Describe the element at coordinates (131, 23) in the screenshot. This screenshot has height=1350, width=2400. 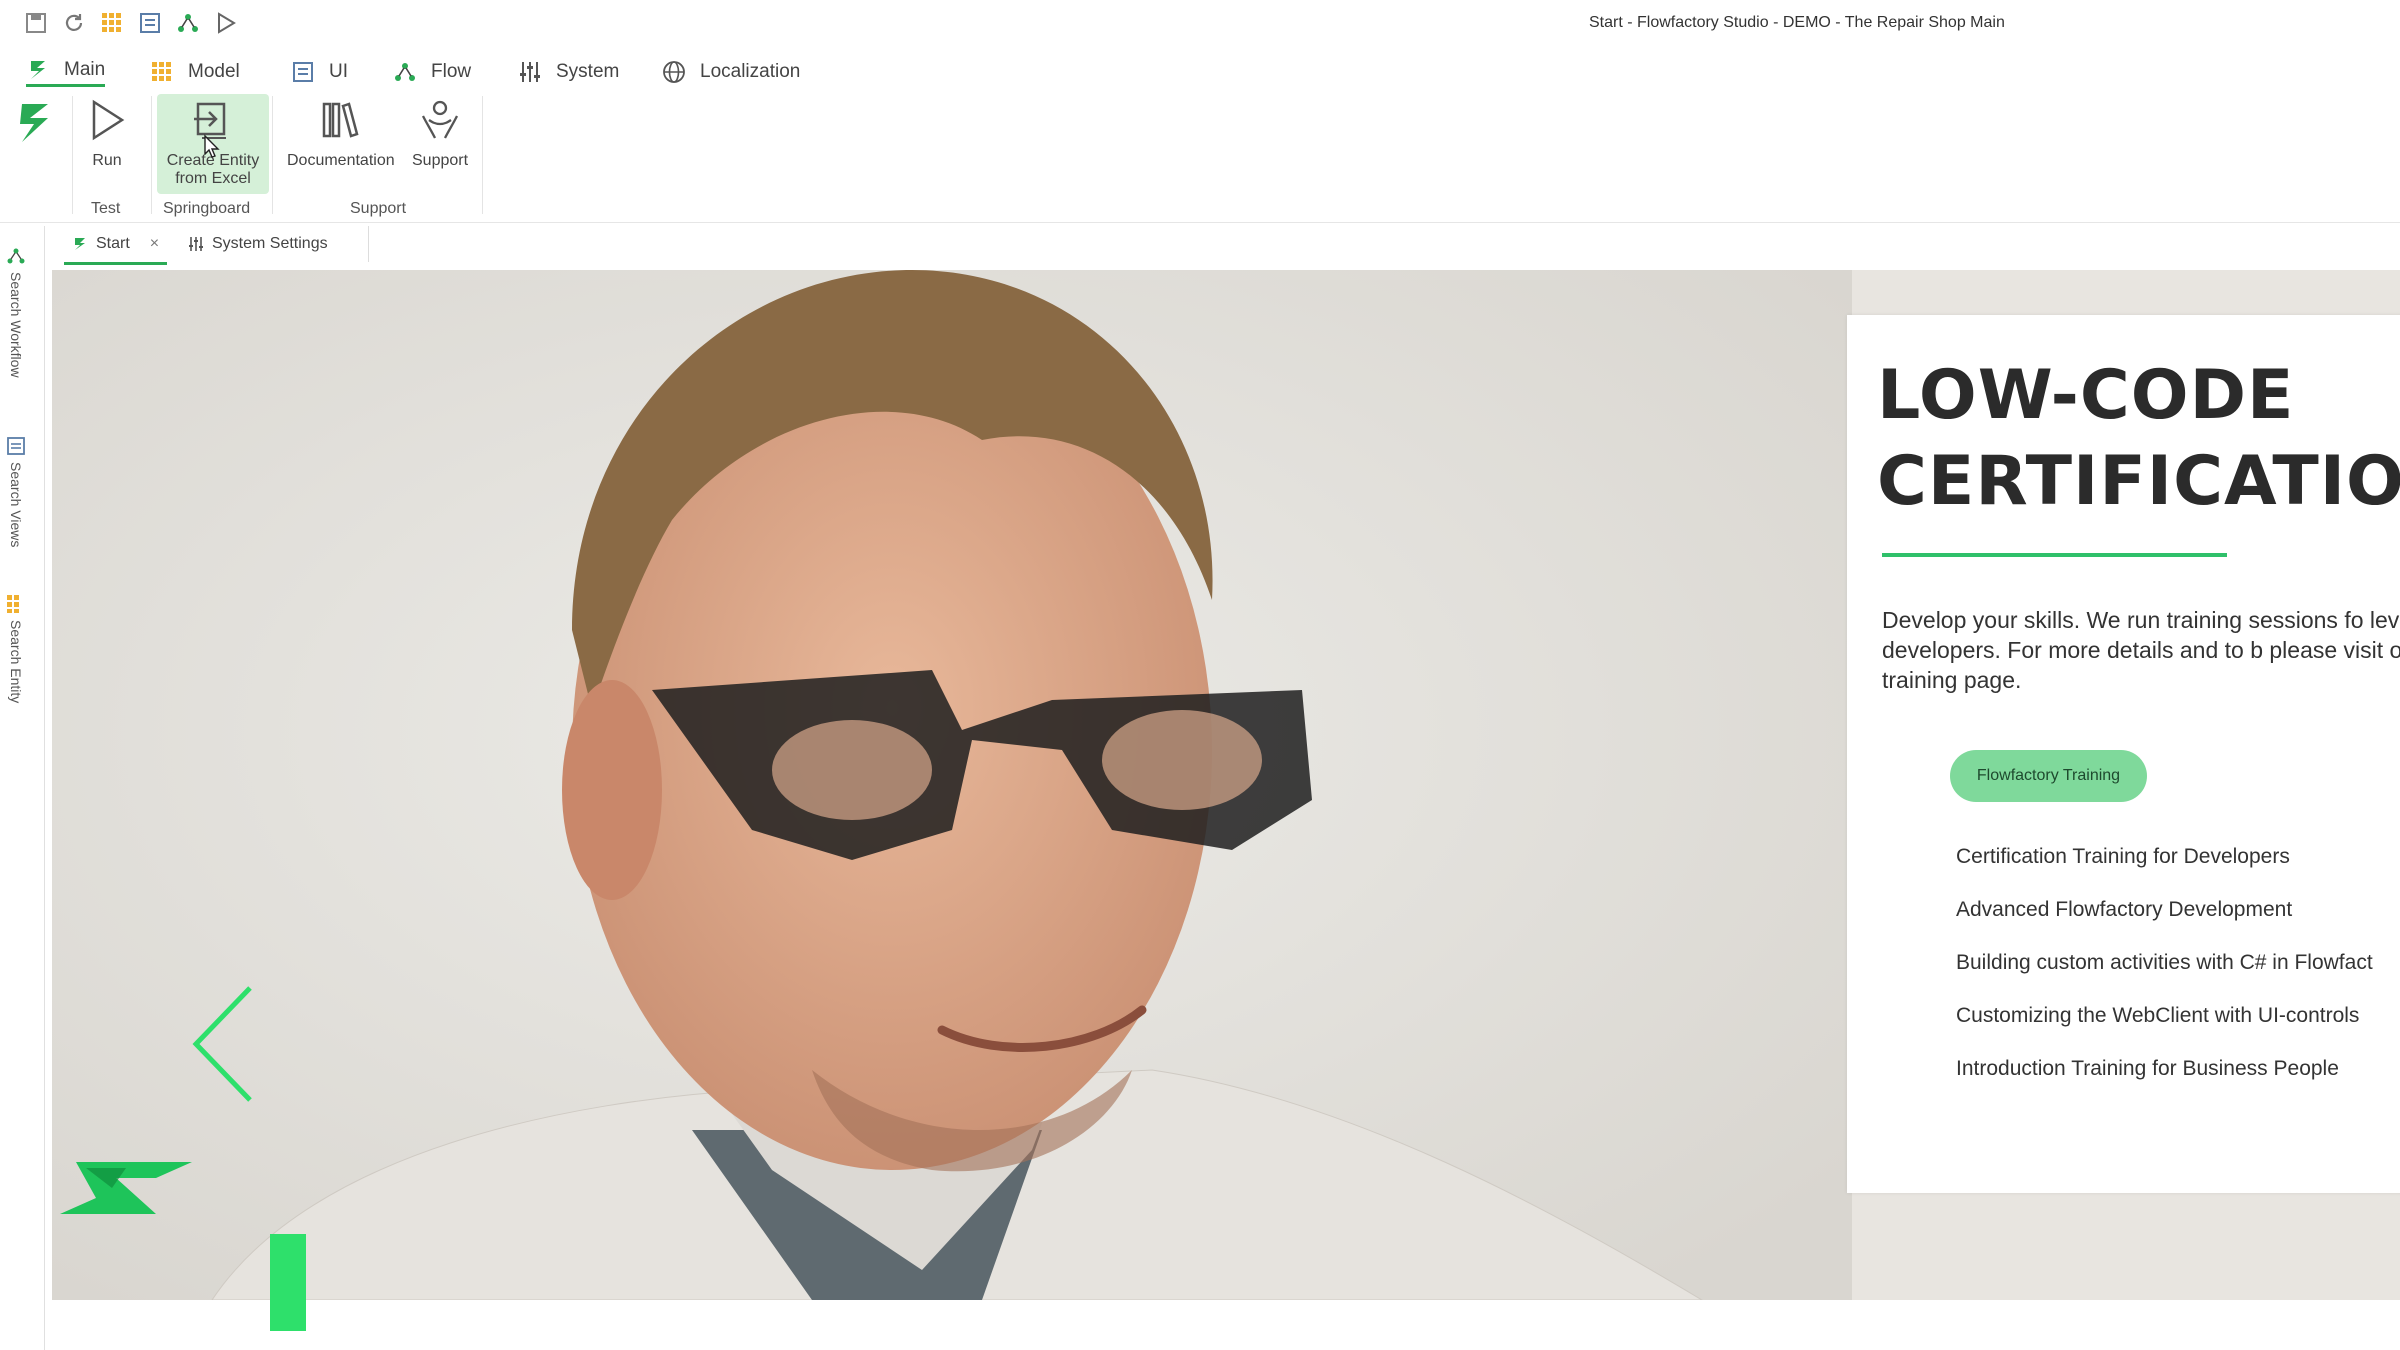
I see `quick-access-toolbar` at that location.